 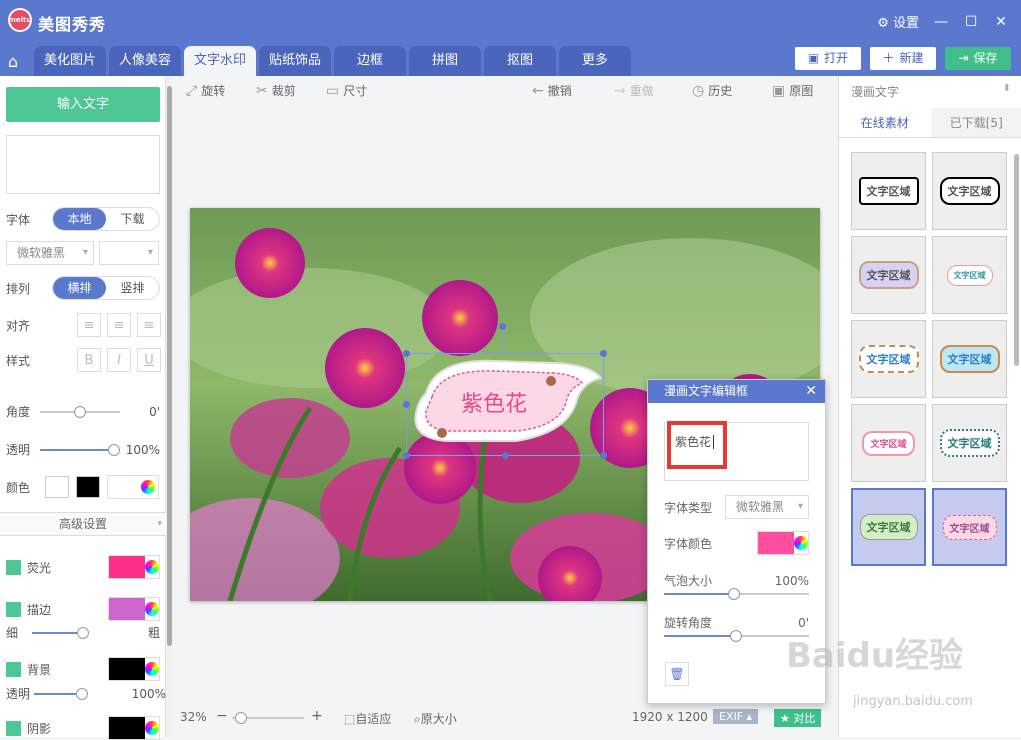 What do you see at coordinates (119, 360) in the screenshot?
I see `italic-button: I` at bounding box center [119, 360].